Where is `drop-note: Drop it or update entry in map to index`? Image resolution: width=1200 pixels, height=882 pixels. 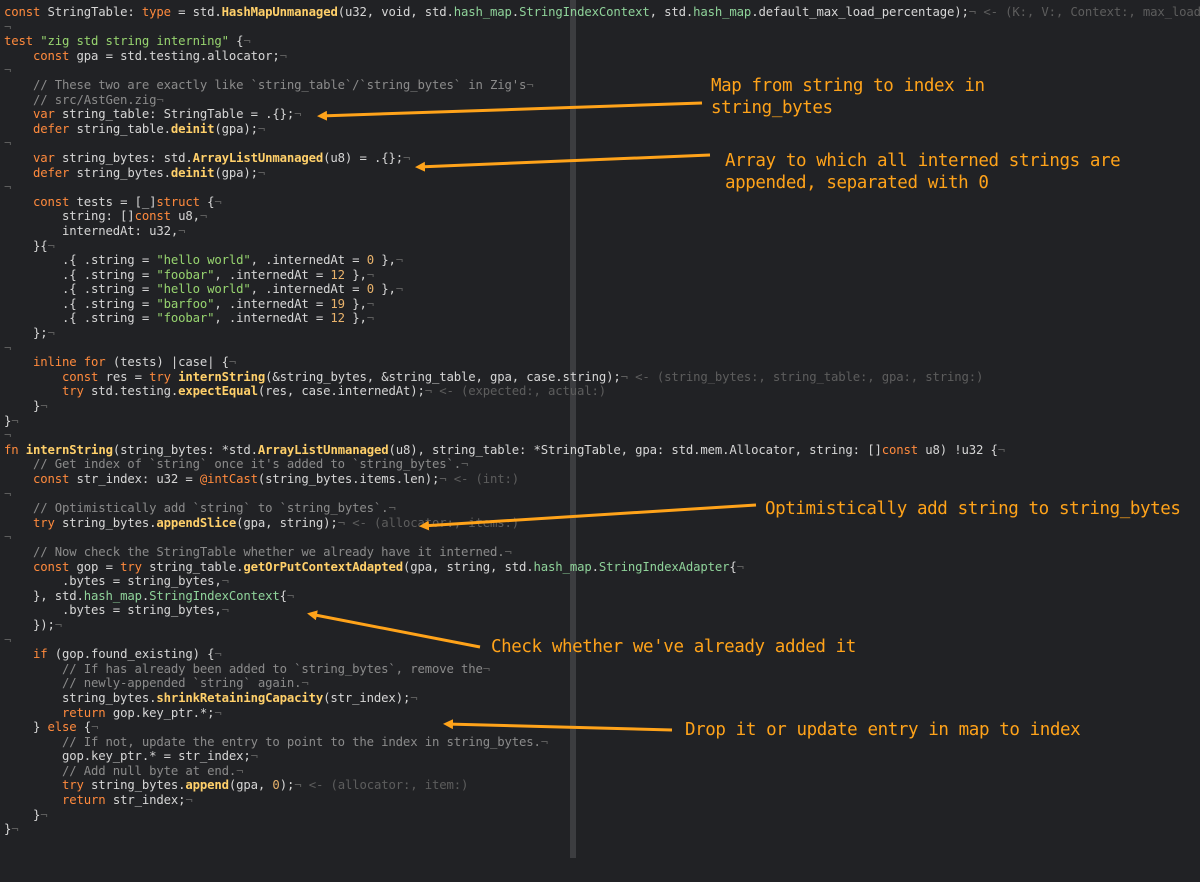
drop-note: Drop it or update entry in map to index is located at coordinates (883, 730).